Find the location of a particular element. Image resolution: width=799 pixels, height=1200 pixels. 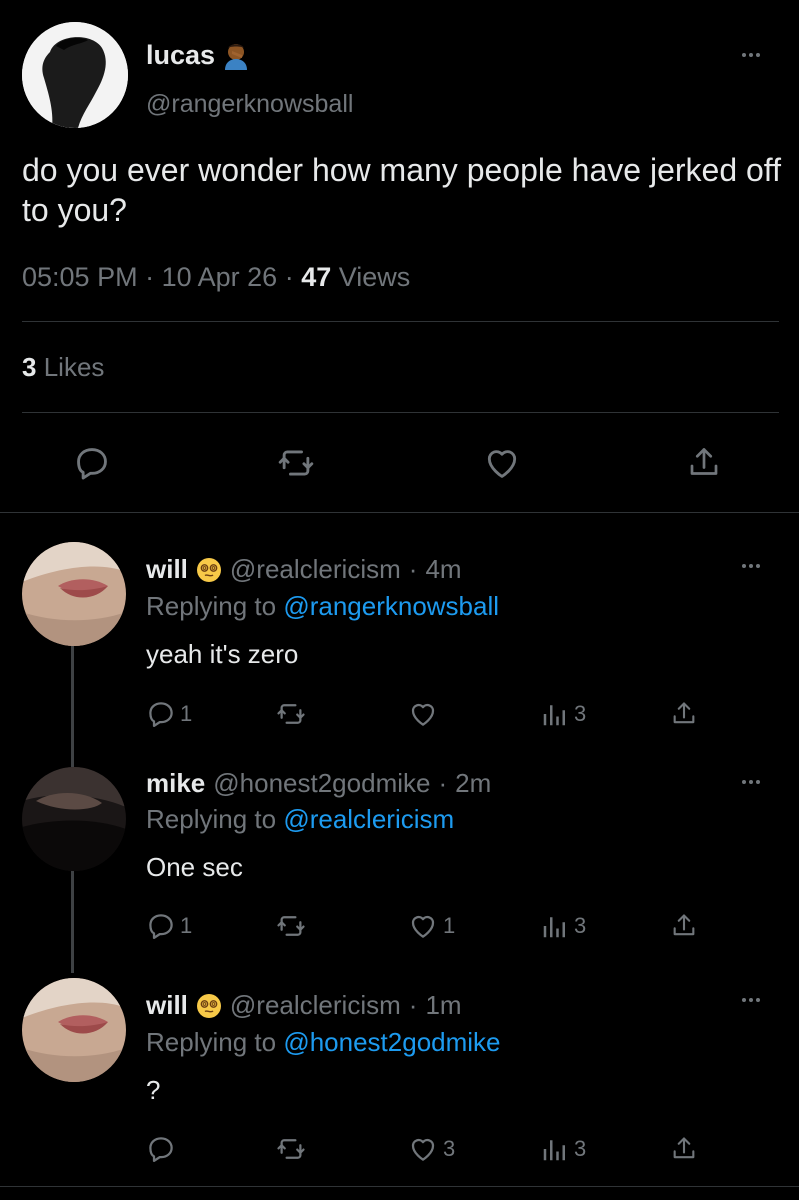

reply-text: yeah it's zero is located at coordinates (222, 654).